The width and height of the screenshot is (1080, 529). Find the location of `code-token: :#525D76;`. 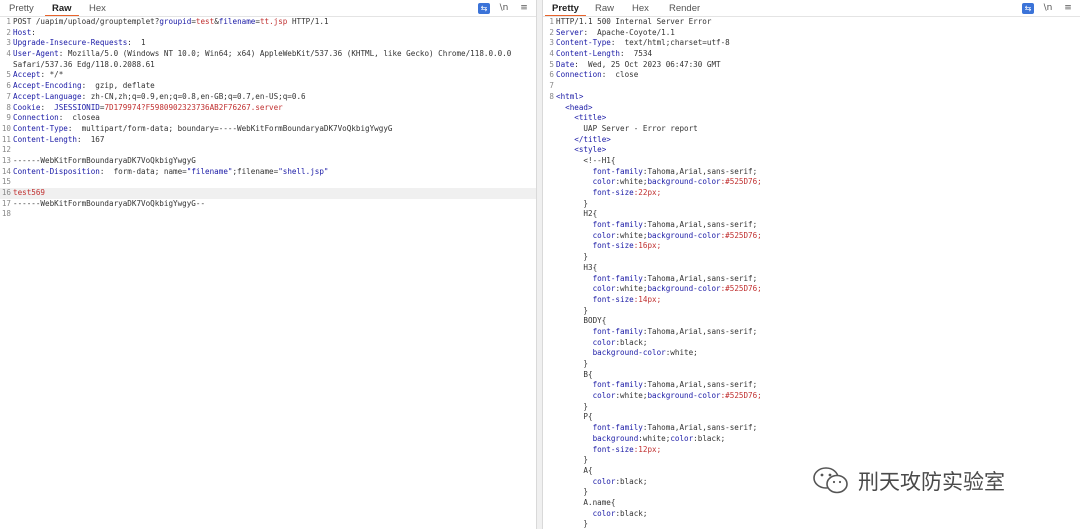

code-token: :#525D76; is located at coordinates (741, 289).